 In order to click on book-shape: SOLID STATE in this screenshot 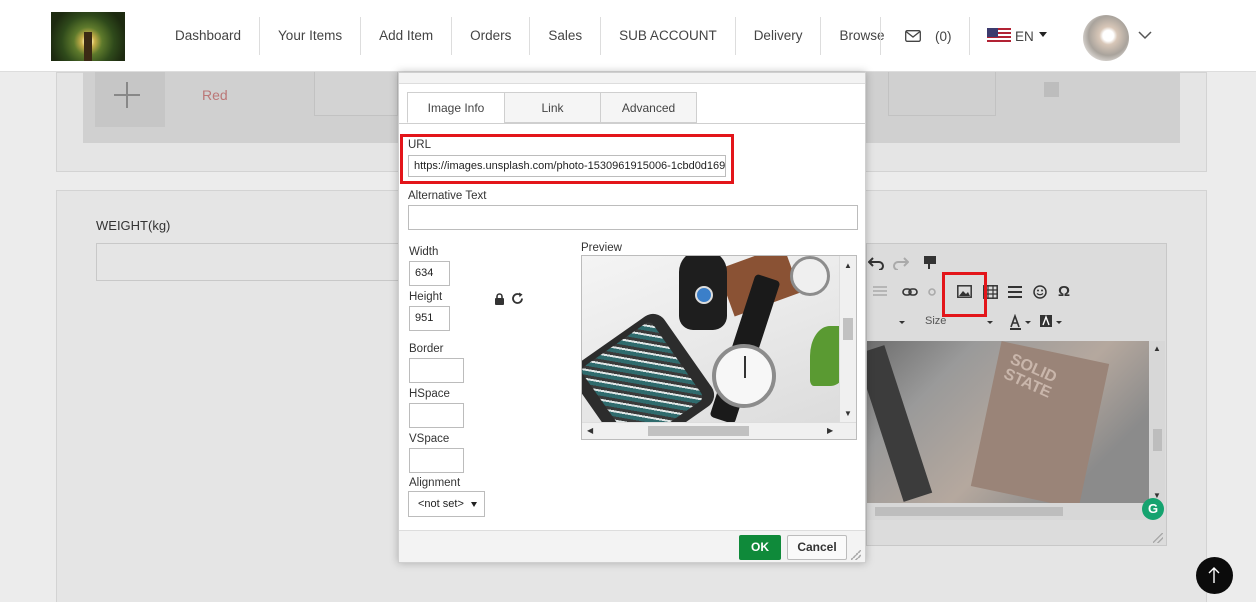, I will do `click(1040, 422)`.